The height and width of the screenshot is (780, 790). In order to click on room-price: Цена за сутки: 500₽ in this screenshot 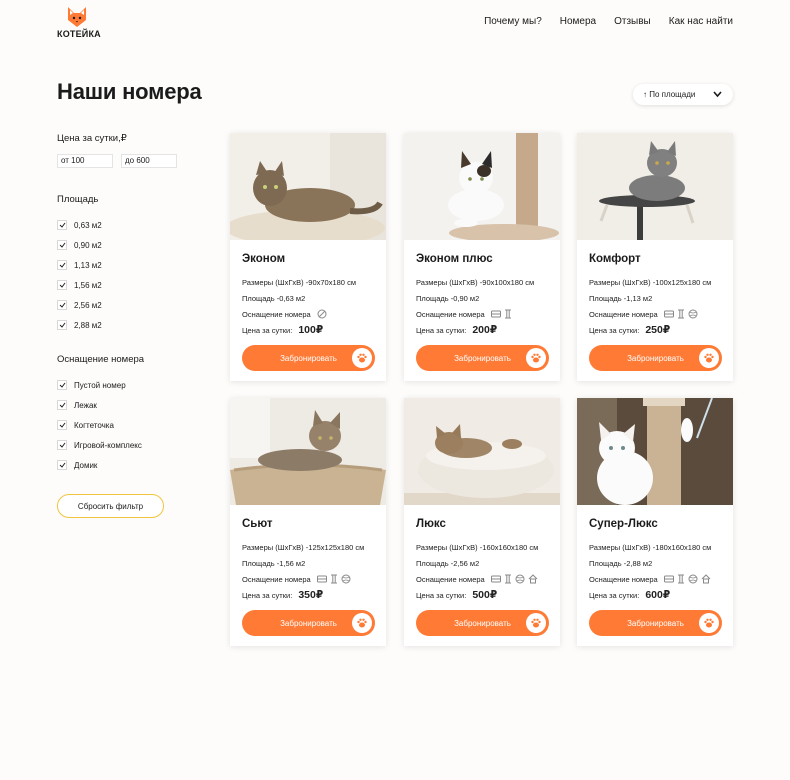, I will do `click(457, 595)`.